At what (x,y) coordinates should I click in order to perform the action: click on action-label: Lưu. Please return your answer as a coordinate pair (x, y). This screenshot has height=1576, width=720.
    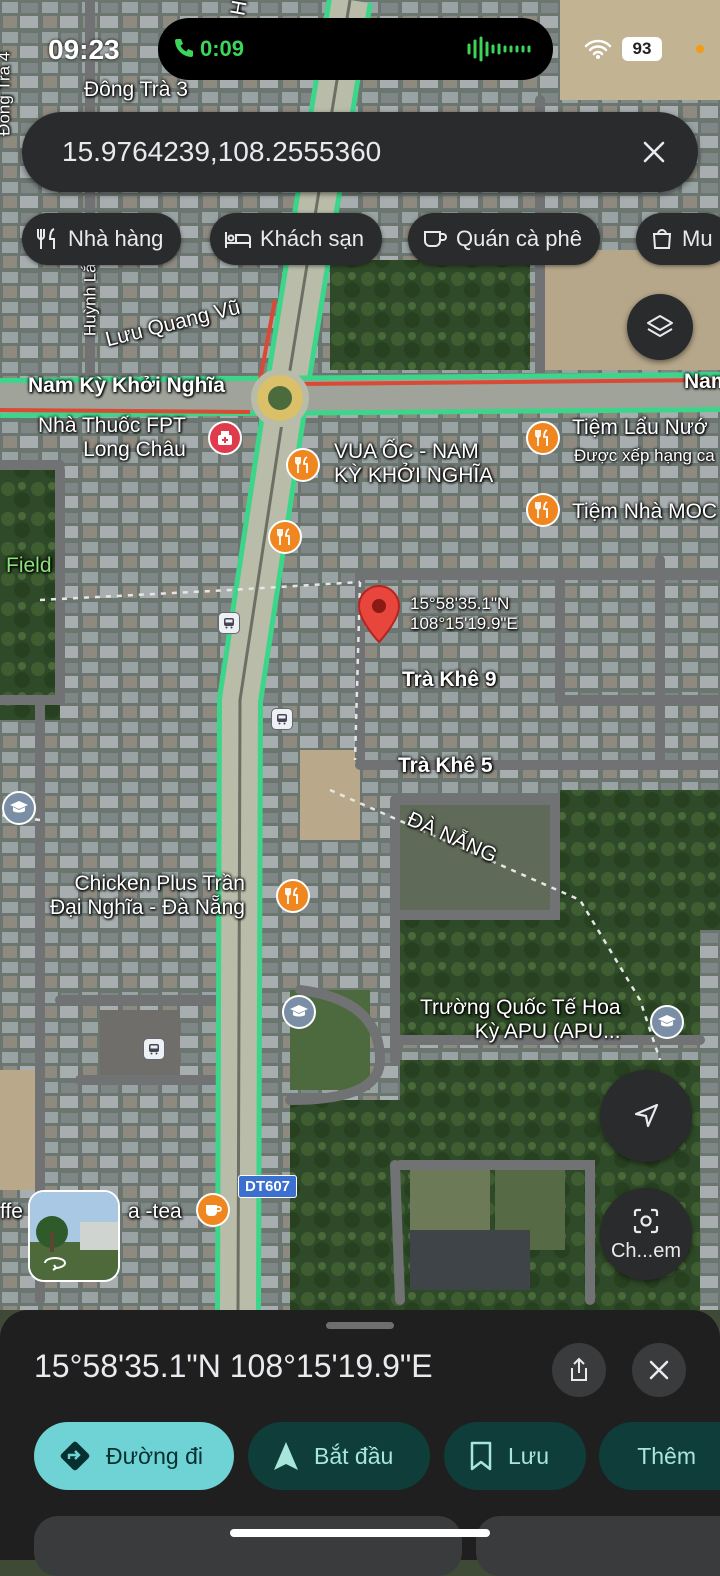
    Looking at the image, I should click on (528, 1456).